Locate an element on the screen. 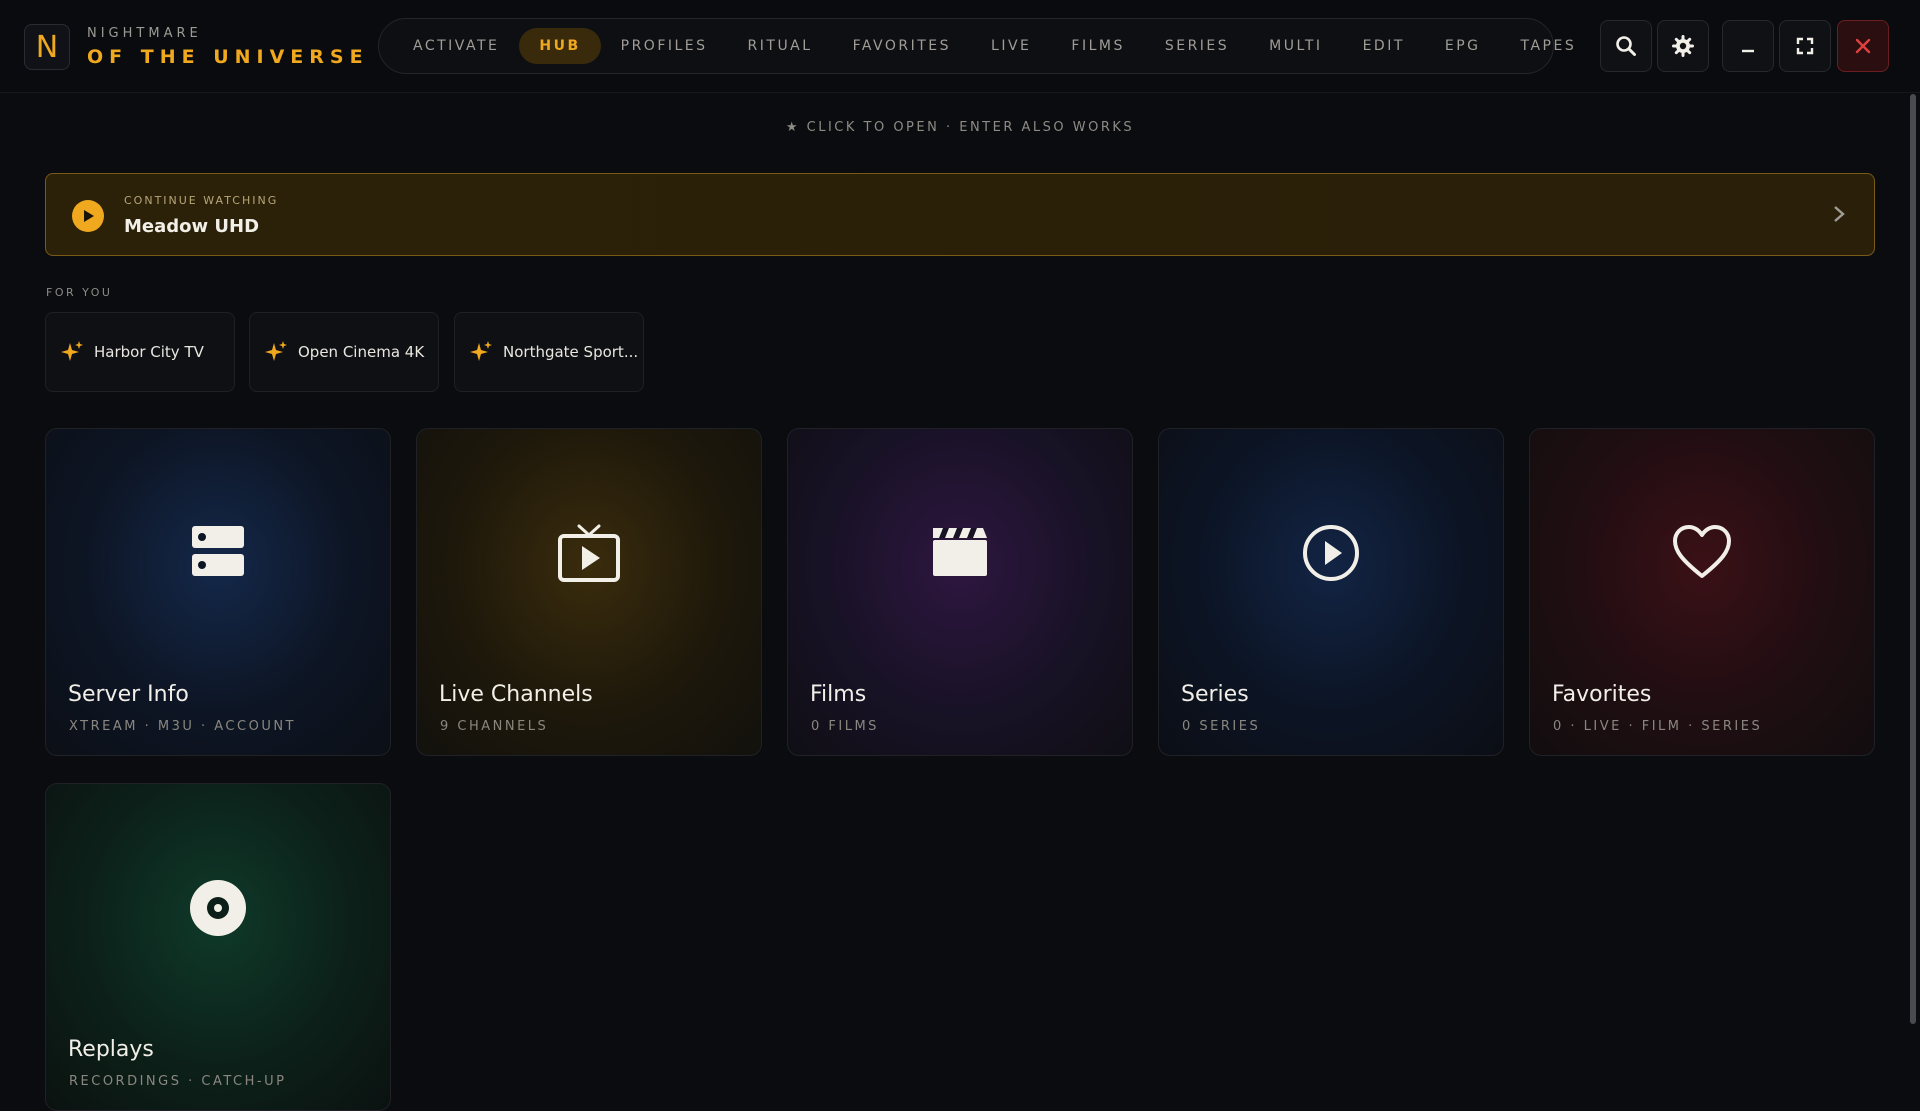  search-button is located at coordinates (1626, 46).